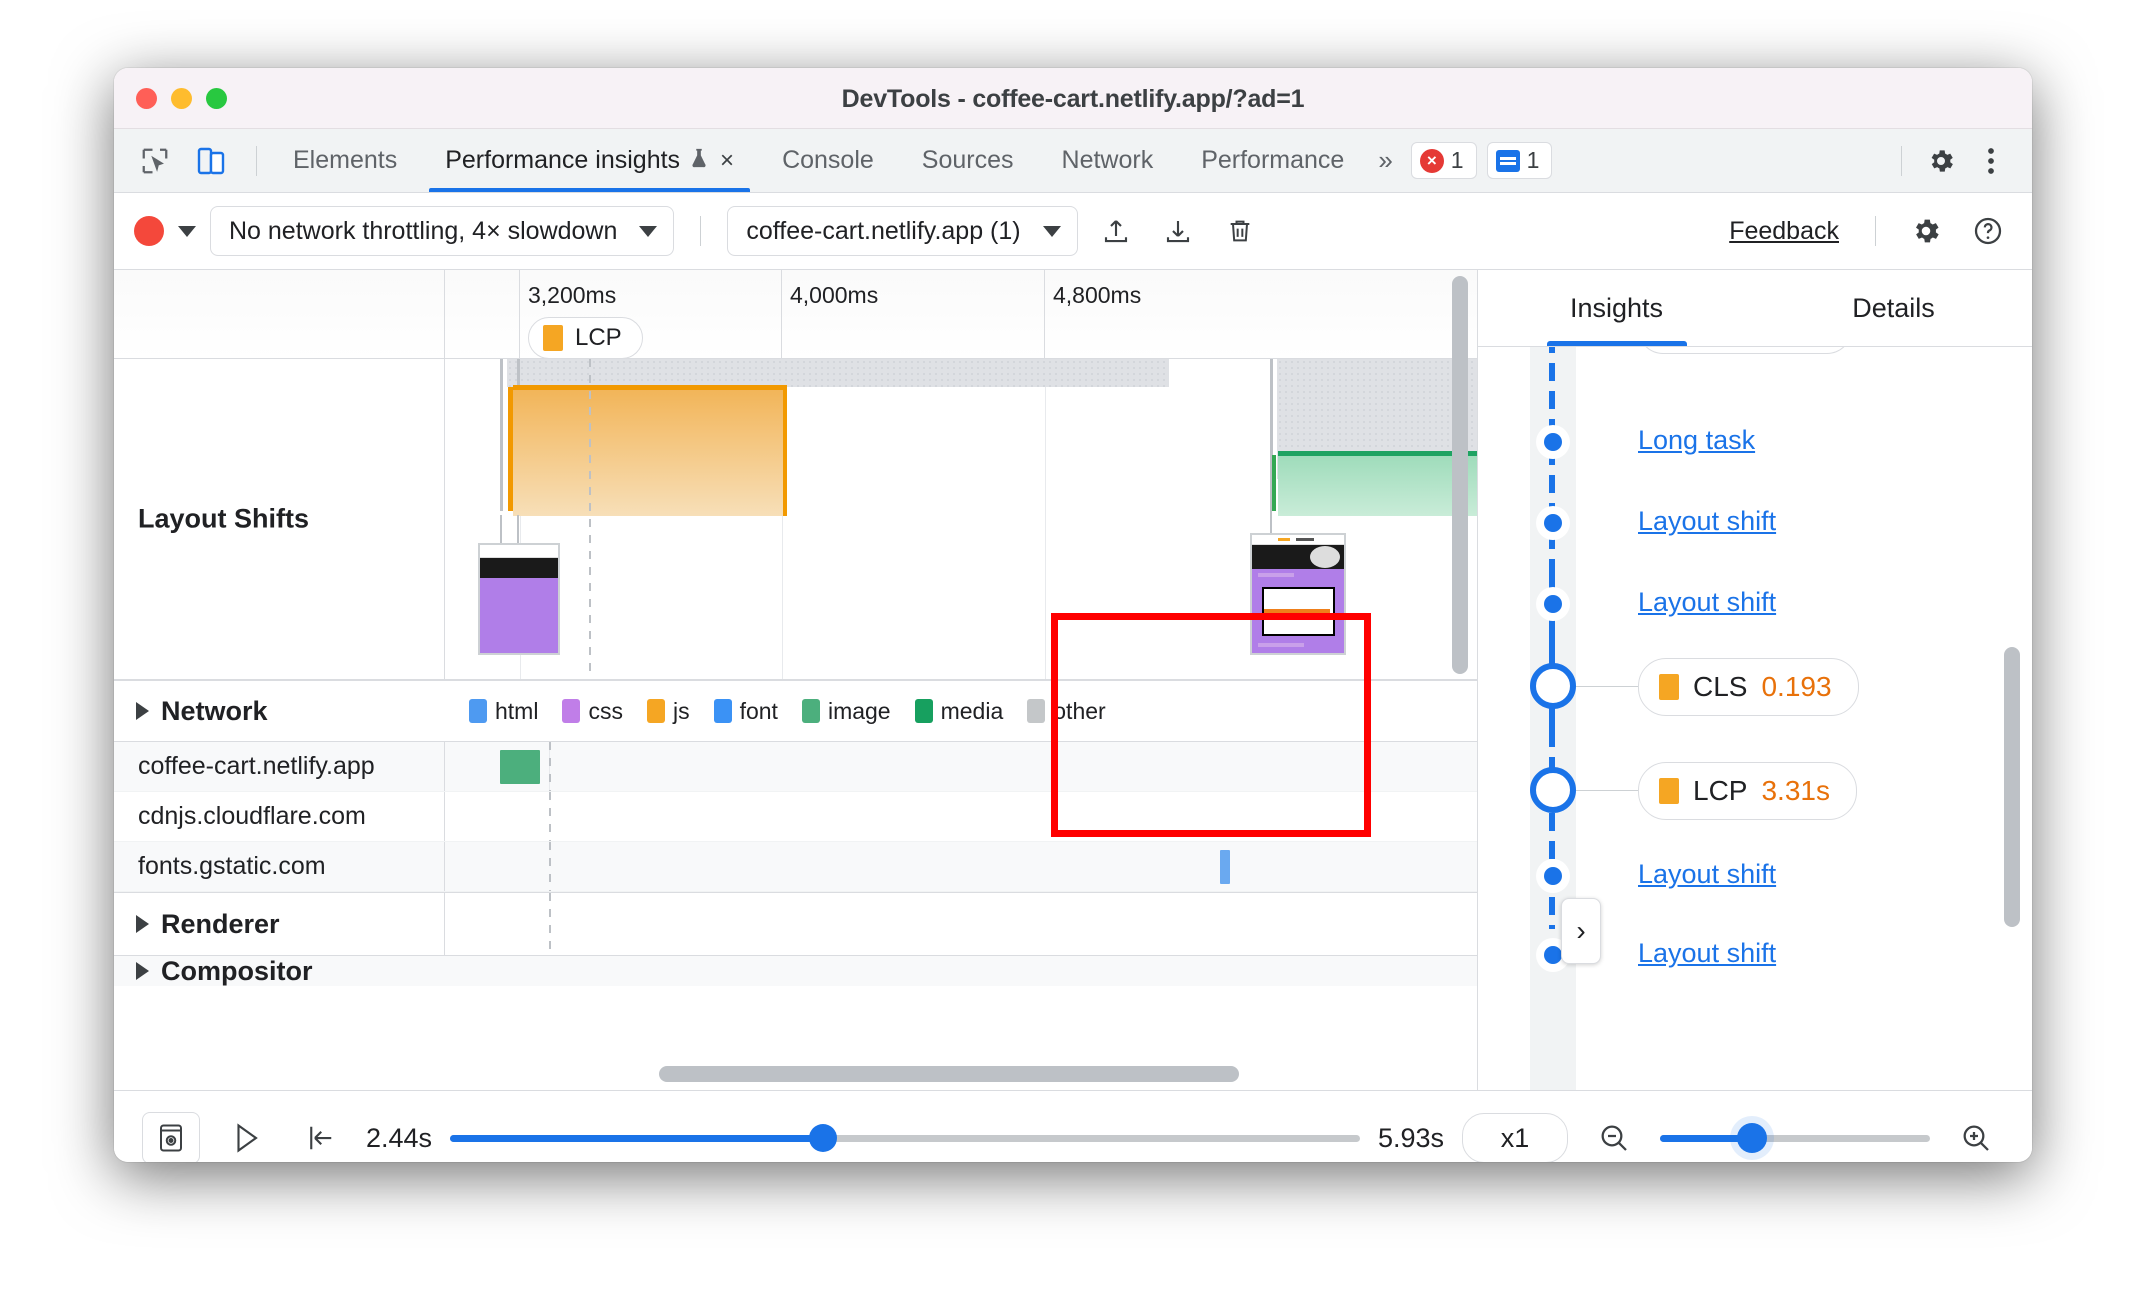 This screenshot has height=1316, width=2146. I want to click on lcp-timeline-marker: LCP, so click(585, 338).